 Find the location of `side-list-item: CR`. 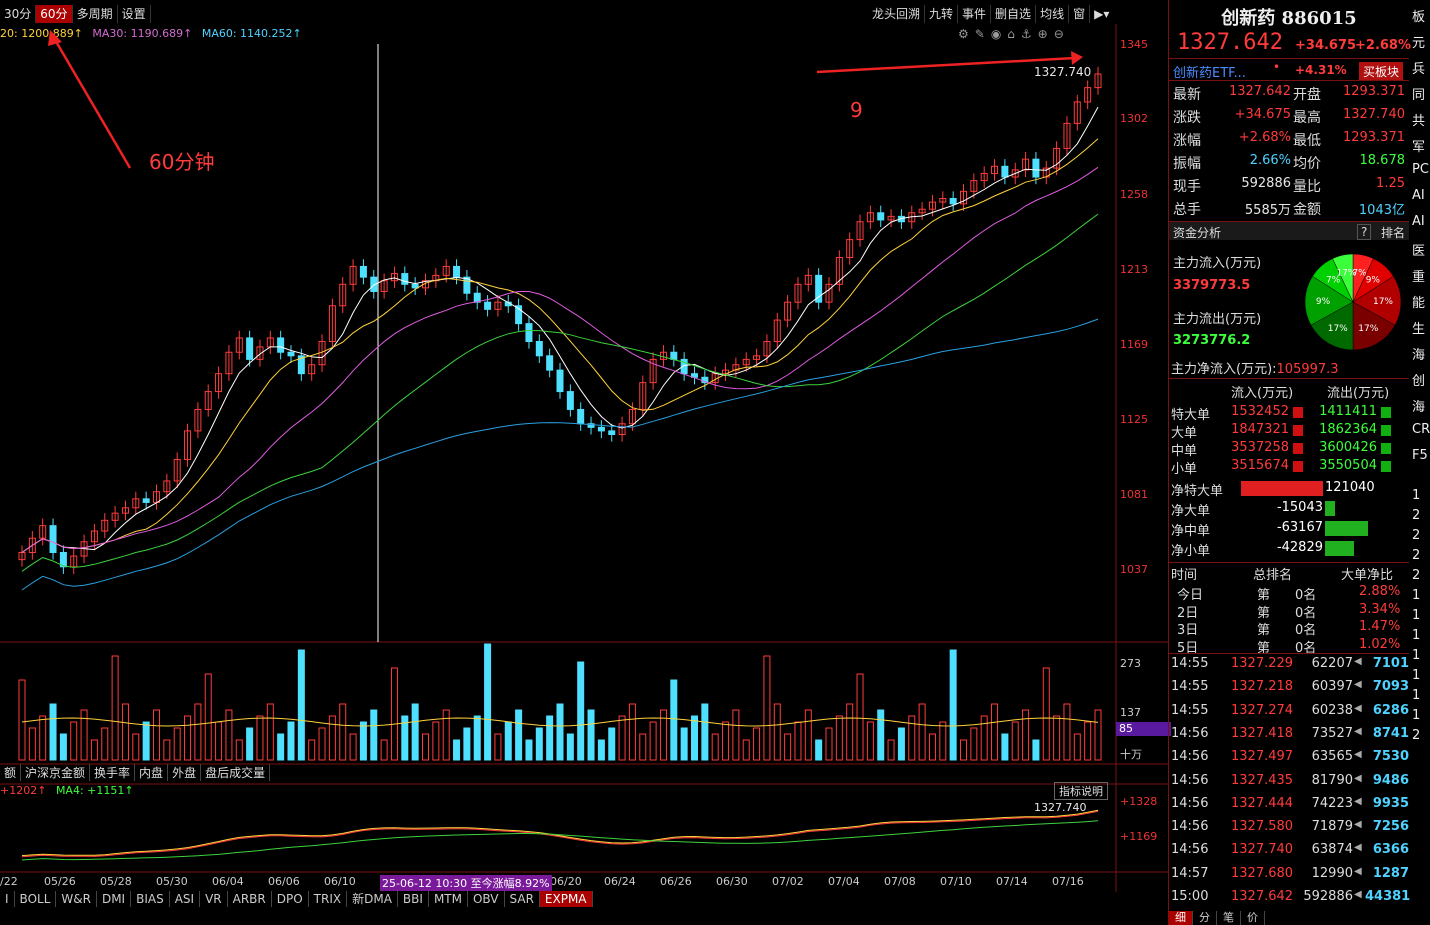

side-list-item: CR is located at coordinates (1421, 429).